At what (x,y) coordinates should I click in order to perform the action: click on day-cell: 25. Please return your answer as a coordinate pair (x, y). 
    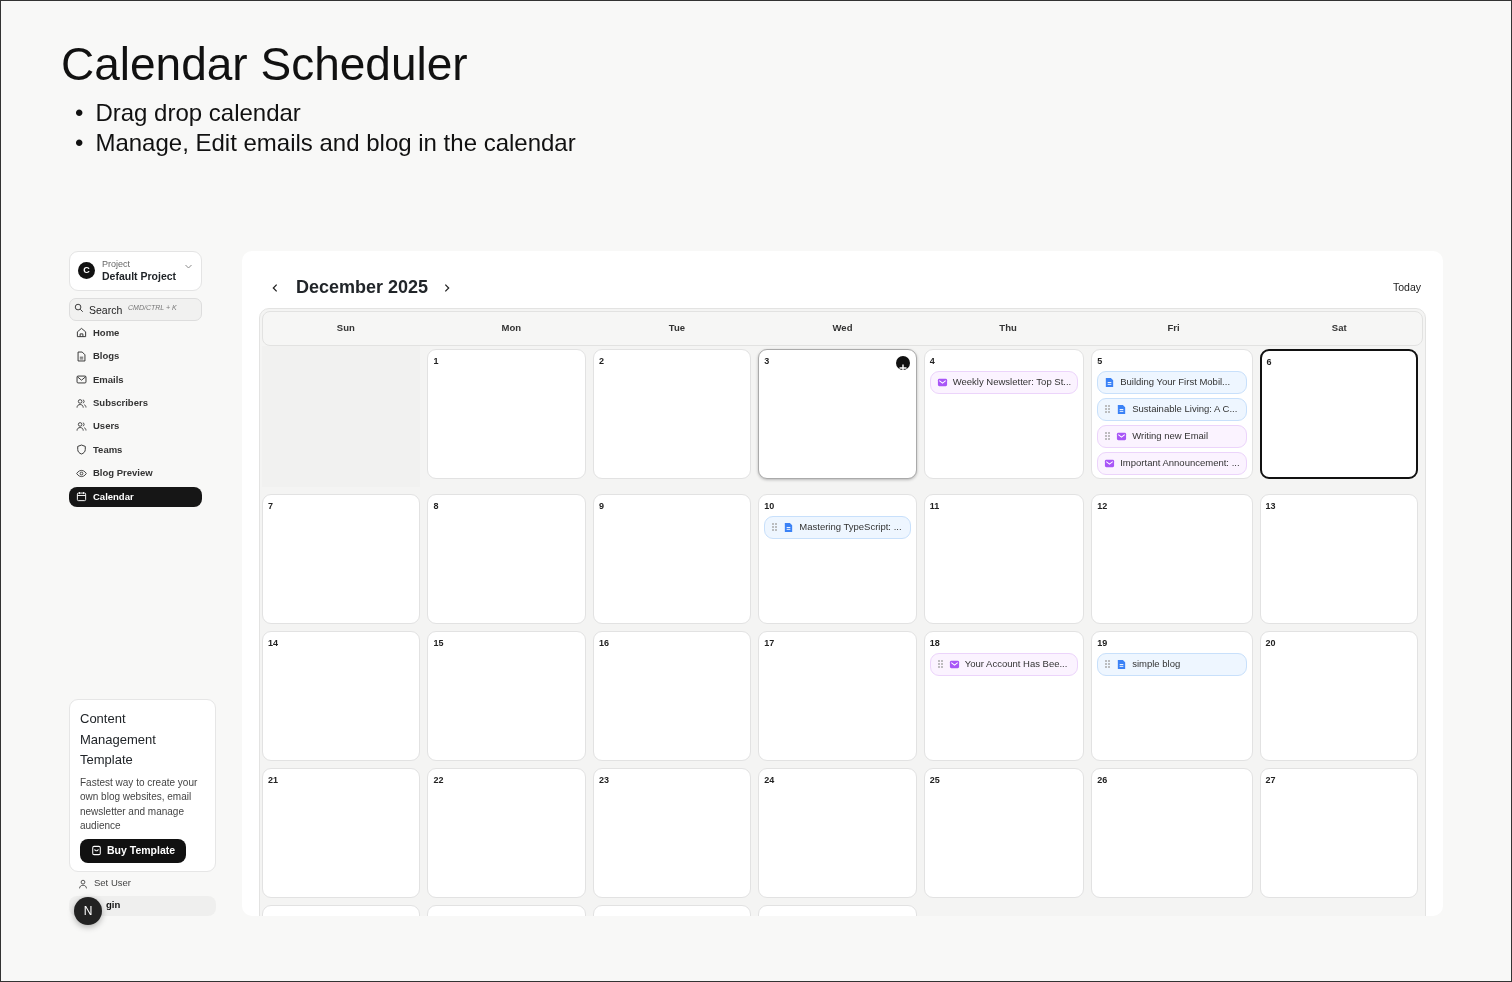
    Looking at the image, I should click on (1004, 832).